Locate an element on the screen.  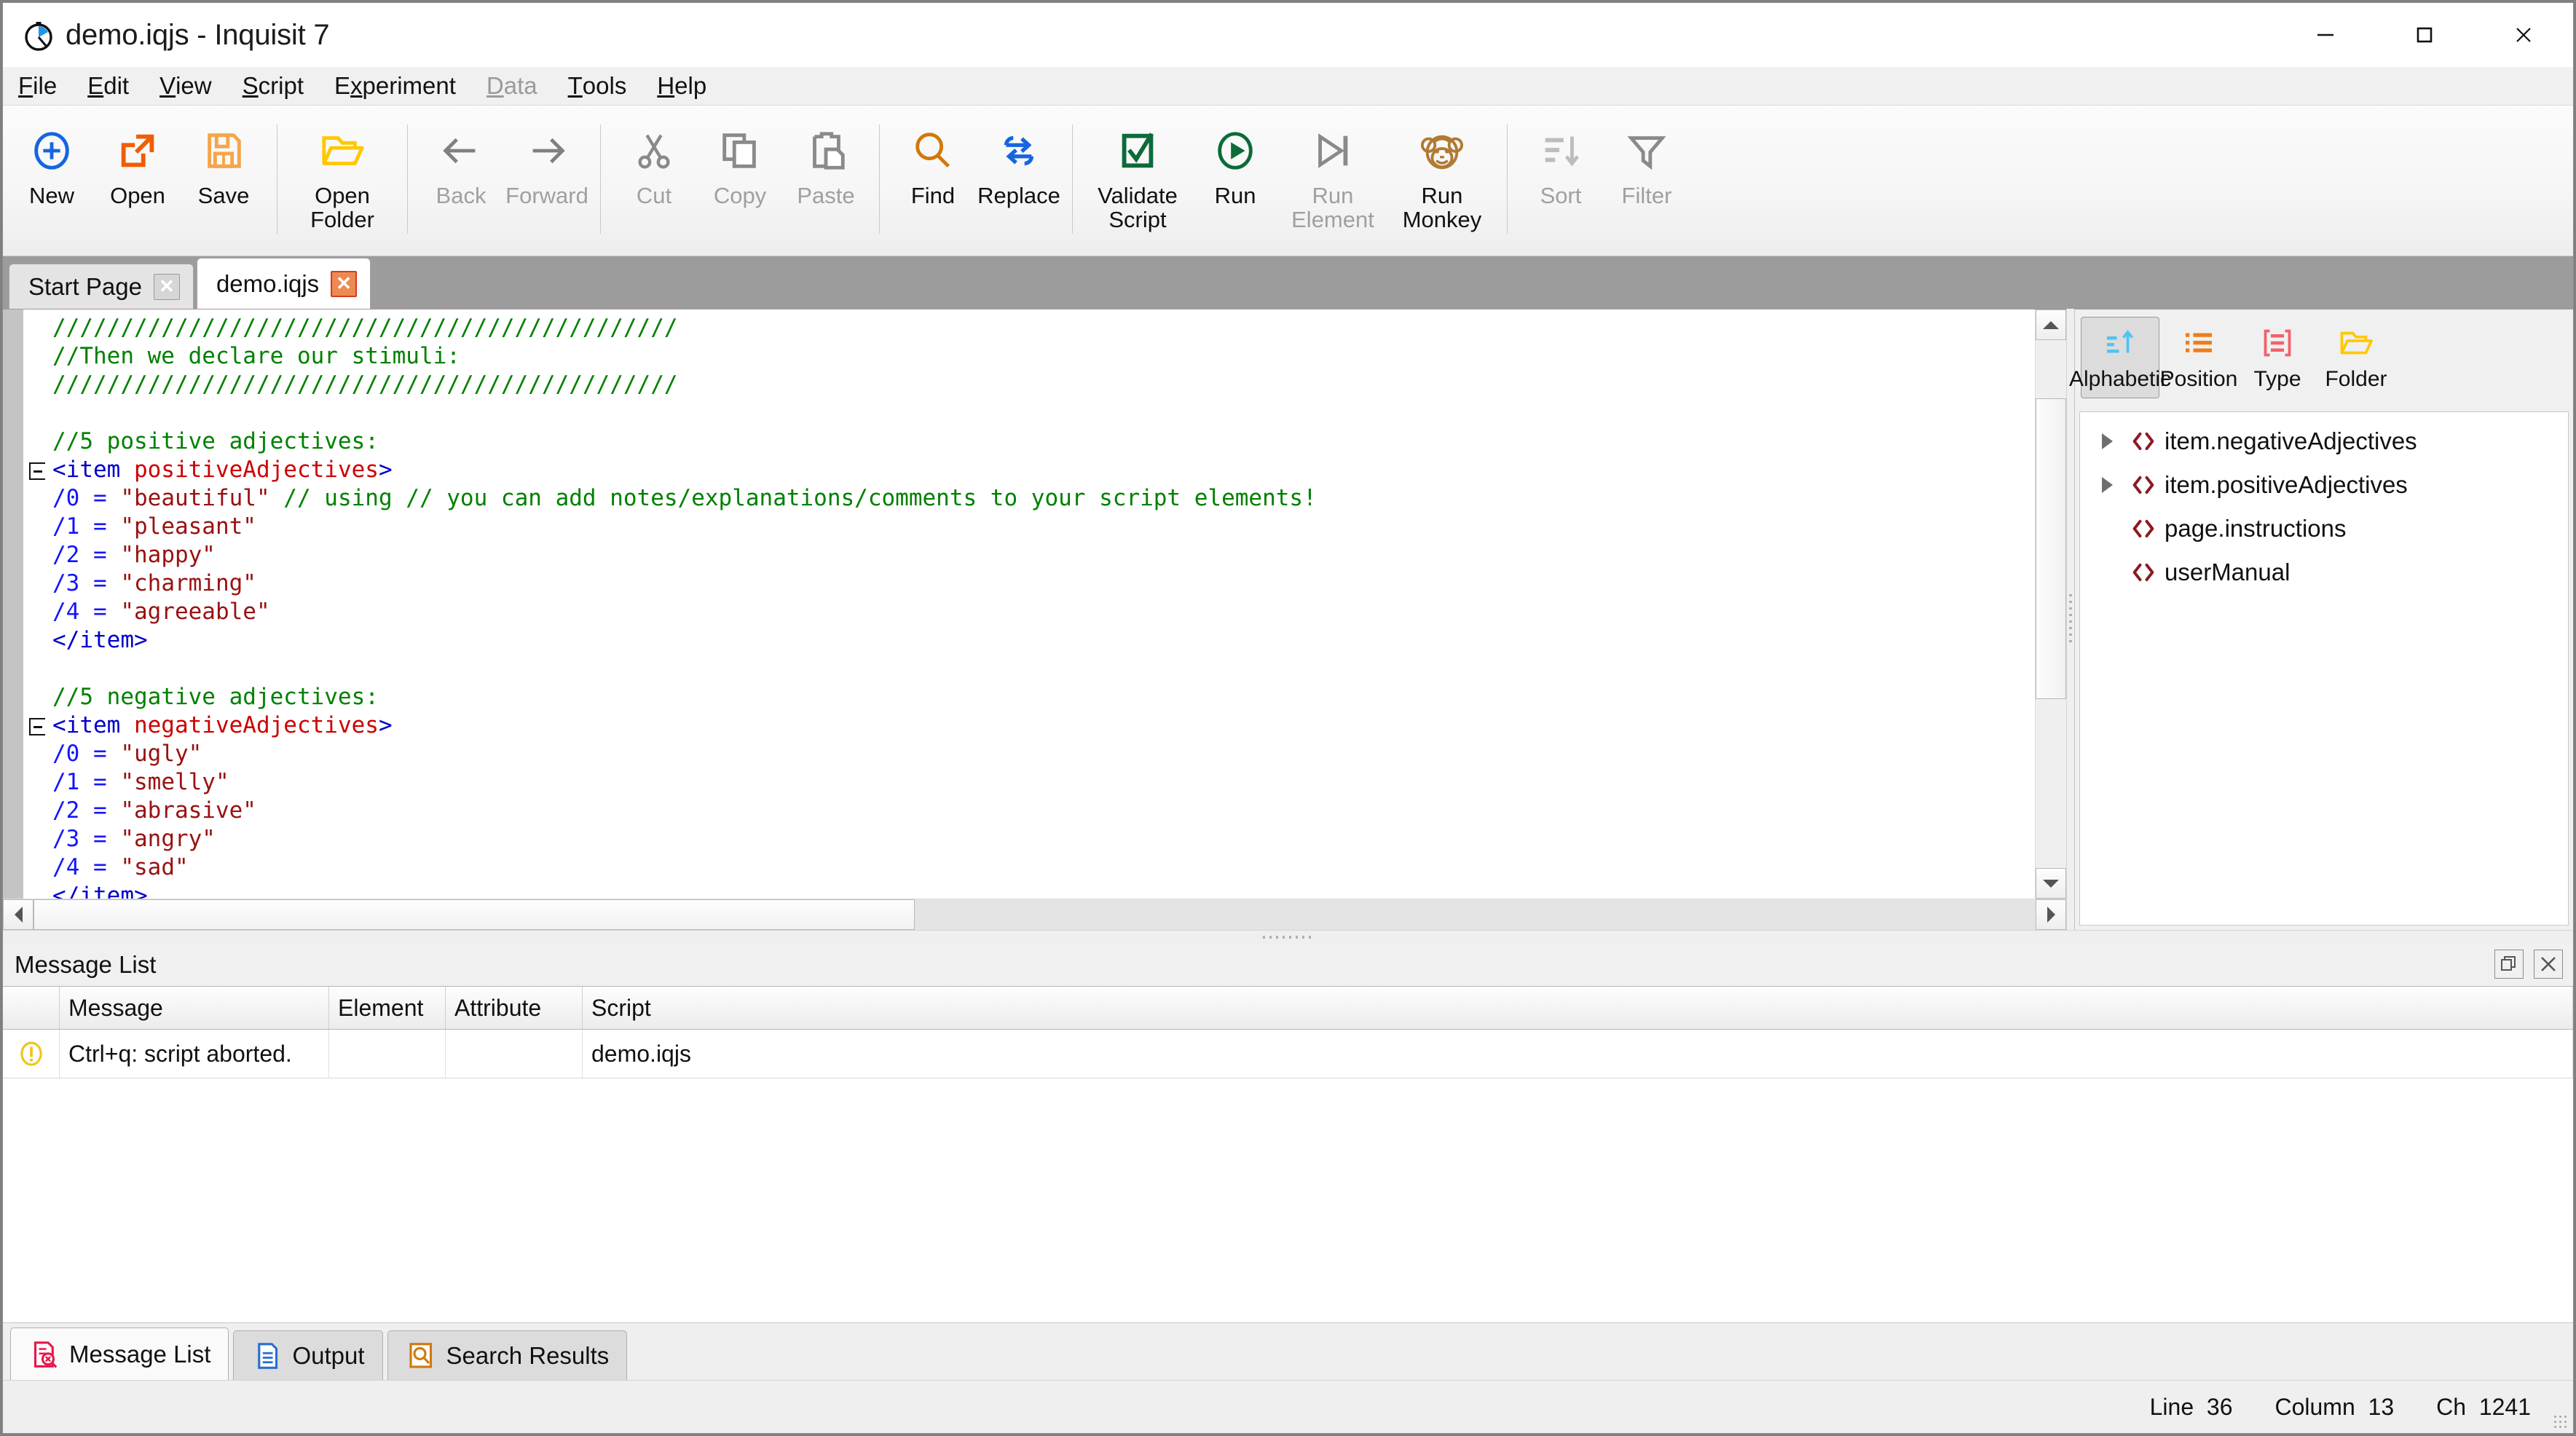
menu-item-file: File is located at coordinates (37, 86).